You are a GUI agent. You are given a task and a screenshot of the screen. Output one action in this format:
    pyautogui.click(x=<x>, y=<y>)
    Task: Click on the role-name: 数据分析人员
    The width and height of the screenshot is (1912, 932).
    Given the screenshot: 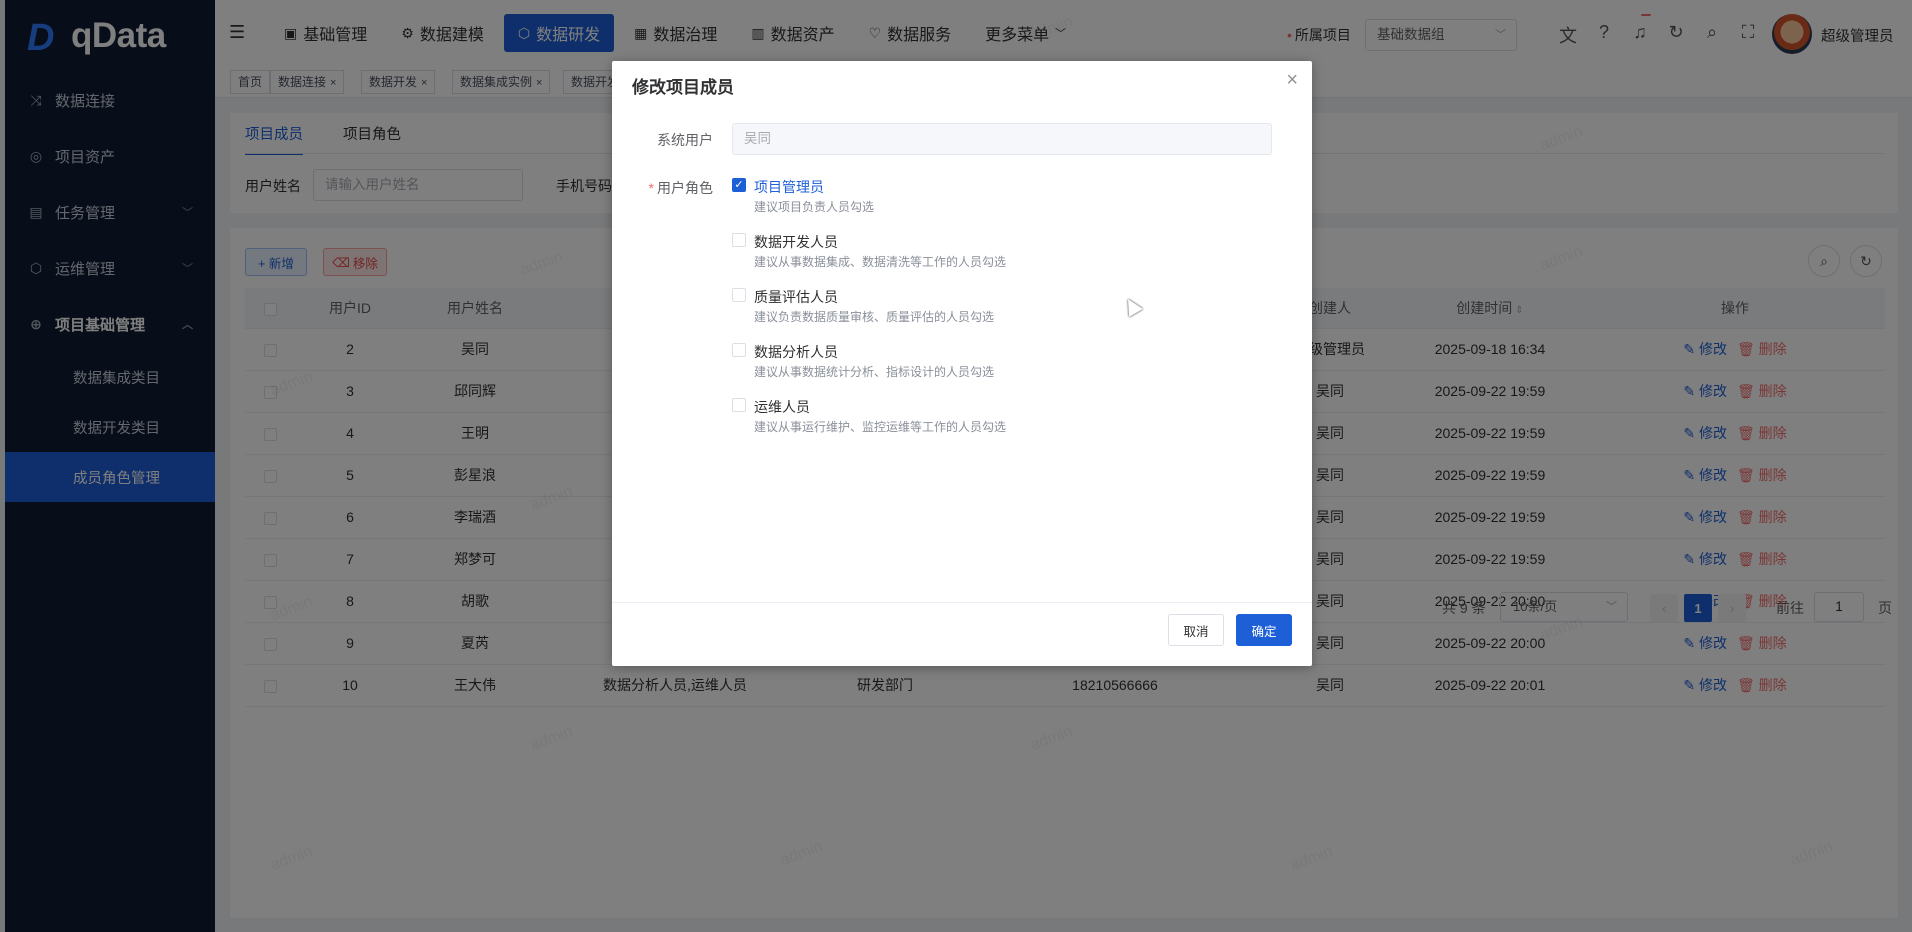 What is the action you would take?
    pyautogui.click(x=796, y=352)
    